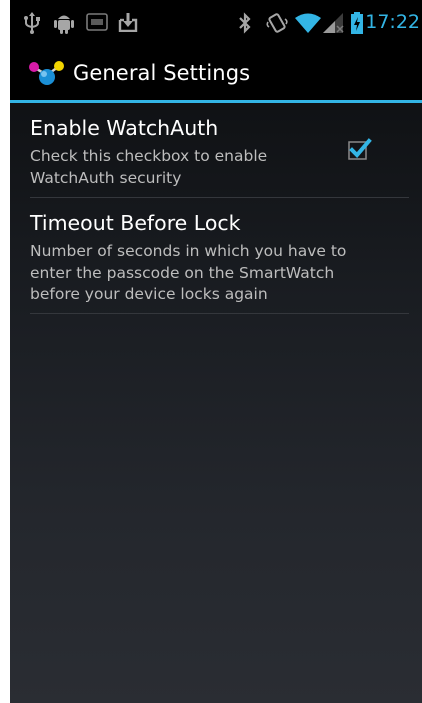  I want to click on action-bar: General Settings, so click(216, 74).